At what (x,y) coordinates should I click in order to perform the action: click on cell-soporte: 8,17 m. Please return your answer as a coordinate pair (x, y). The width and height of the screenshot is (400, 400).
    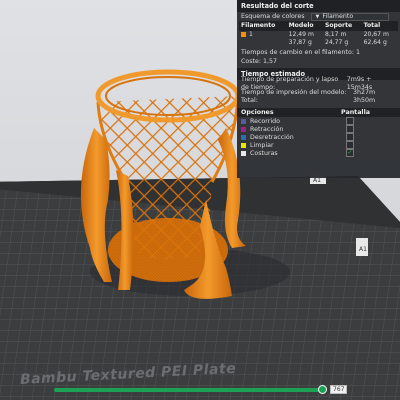
    Looking at the image, I should click on (335, 35).